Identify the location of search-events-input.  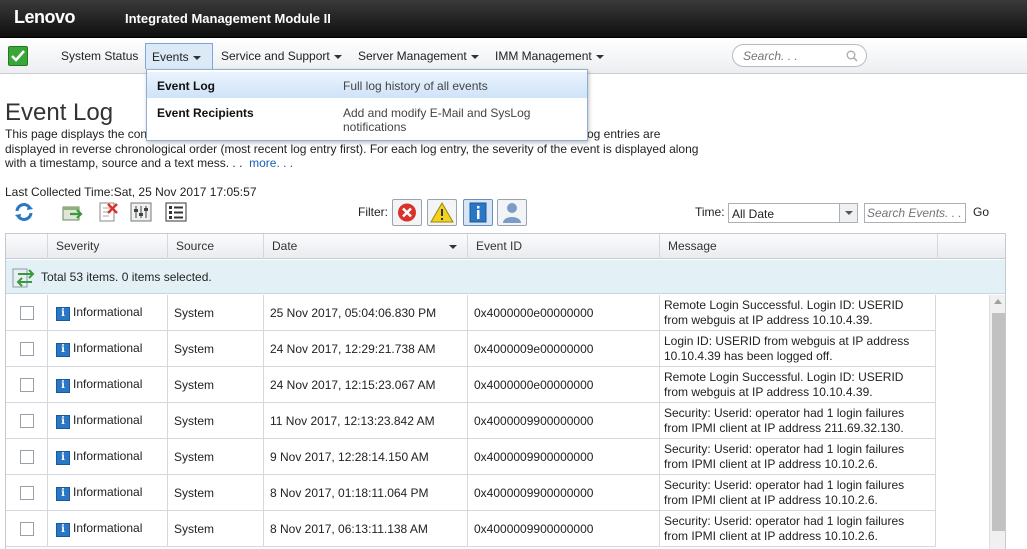
(914, 213).